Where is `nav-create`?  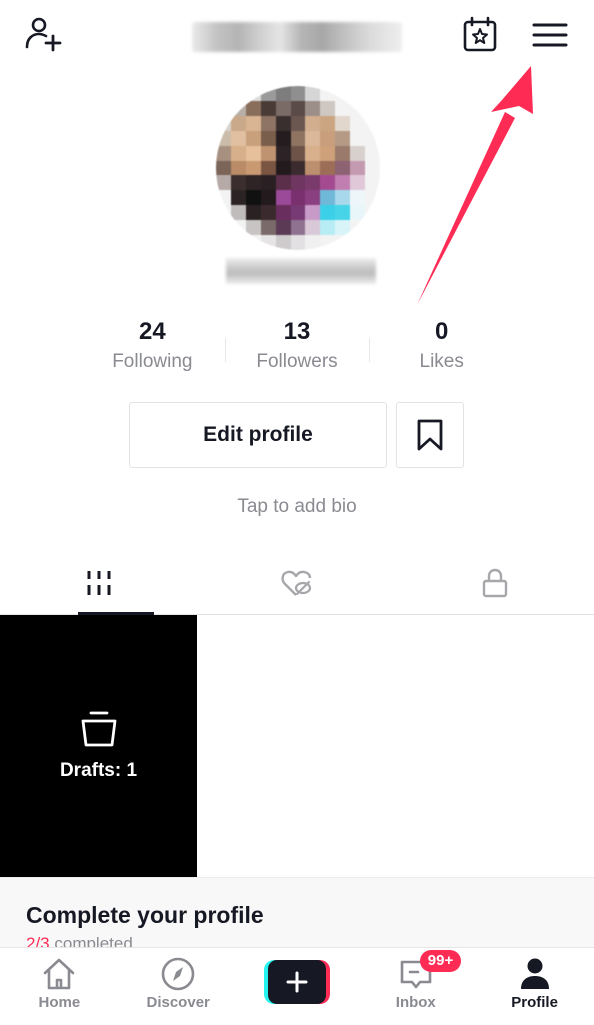
nav-create is located at coordinates (297, 986).